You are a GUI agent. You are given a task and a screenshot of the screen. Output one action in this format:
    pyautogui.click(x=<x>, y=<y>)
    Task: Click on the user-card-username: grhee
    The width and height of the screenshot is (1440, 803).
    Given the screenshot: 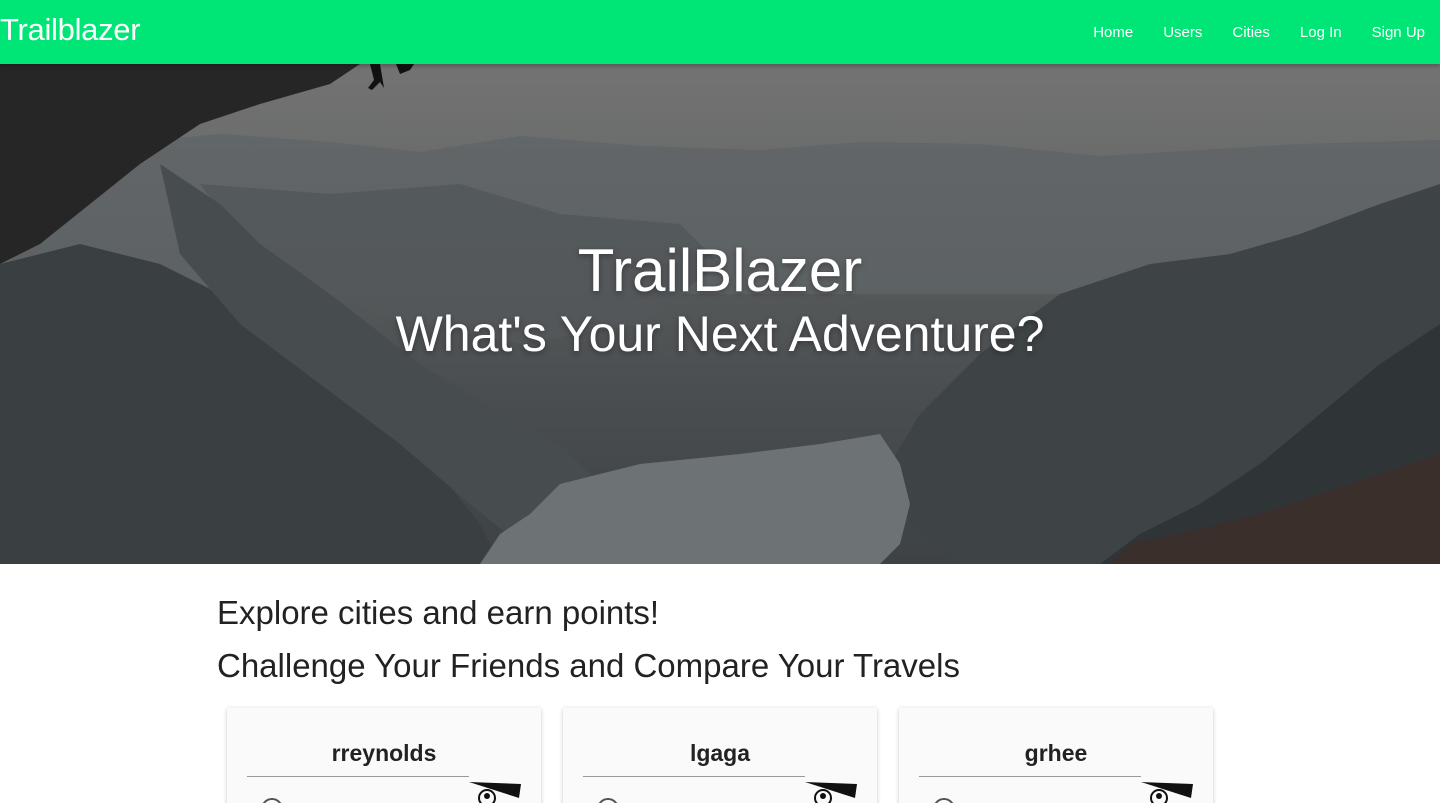 What is the action you would take?
    pyautogui.click(x=1056, y=753)
    